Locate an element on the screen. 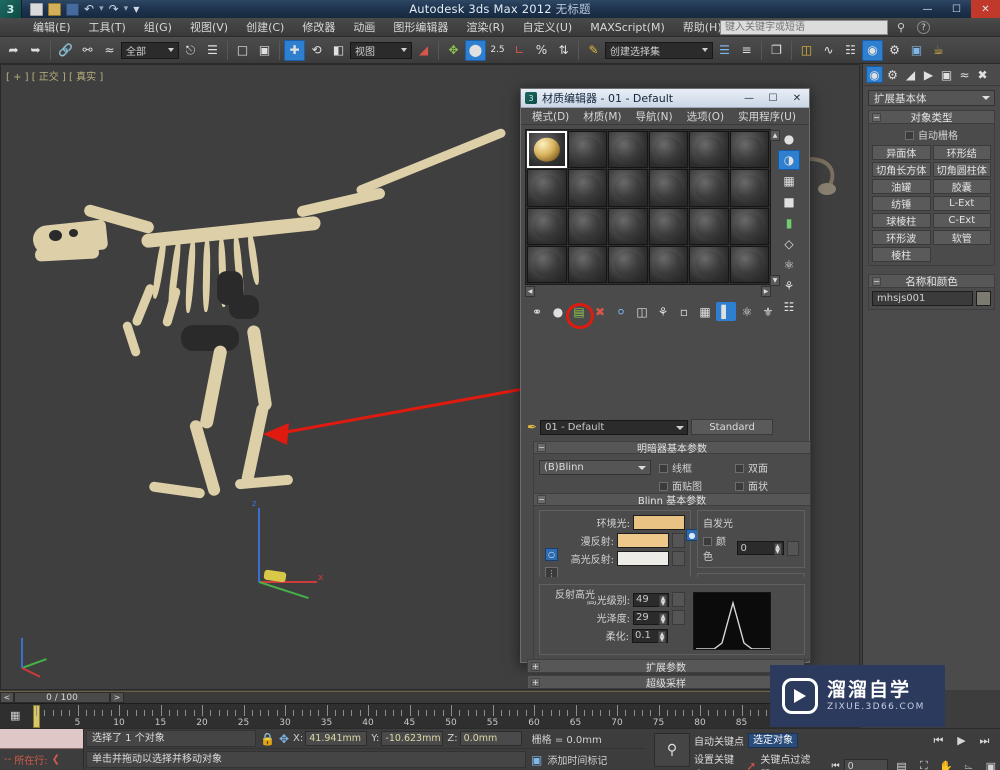  wireframe-checkbox: 线框 is located at coordinates (694, 467).